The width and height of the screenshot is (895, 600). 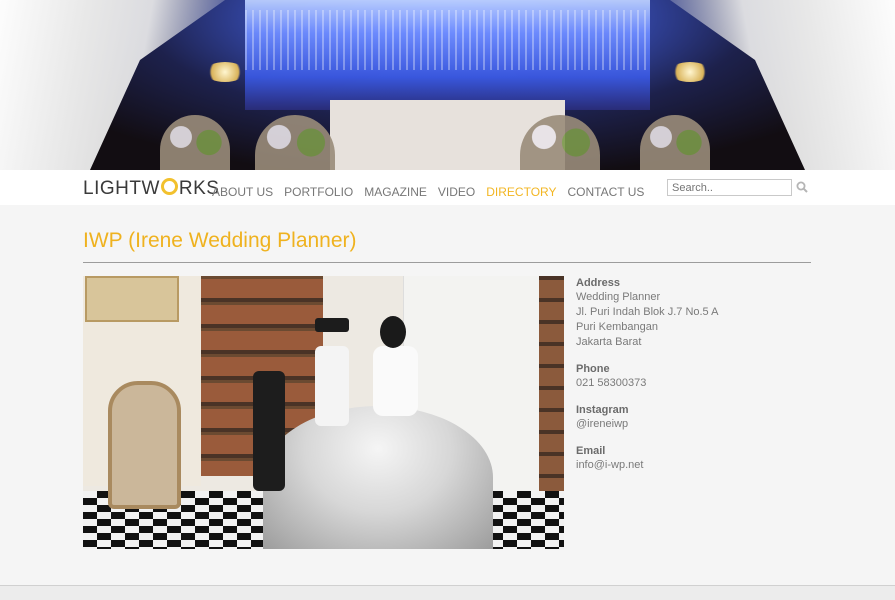 What do you see at coordinates (395, 192) in the screenshot?
I see `nav-magazine: MAGAZINE` at bounding box center [395, 192].